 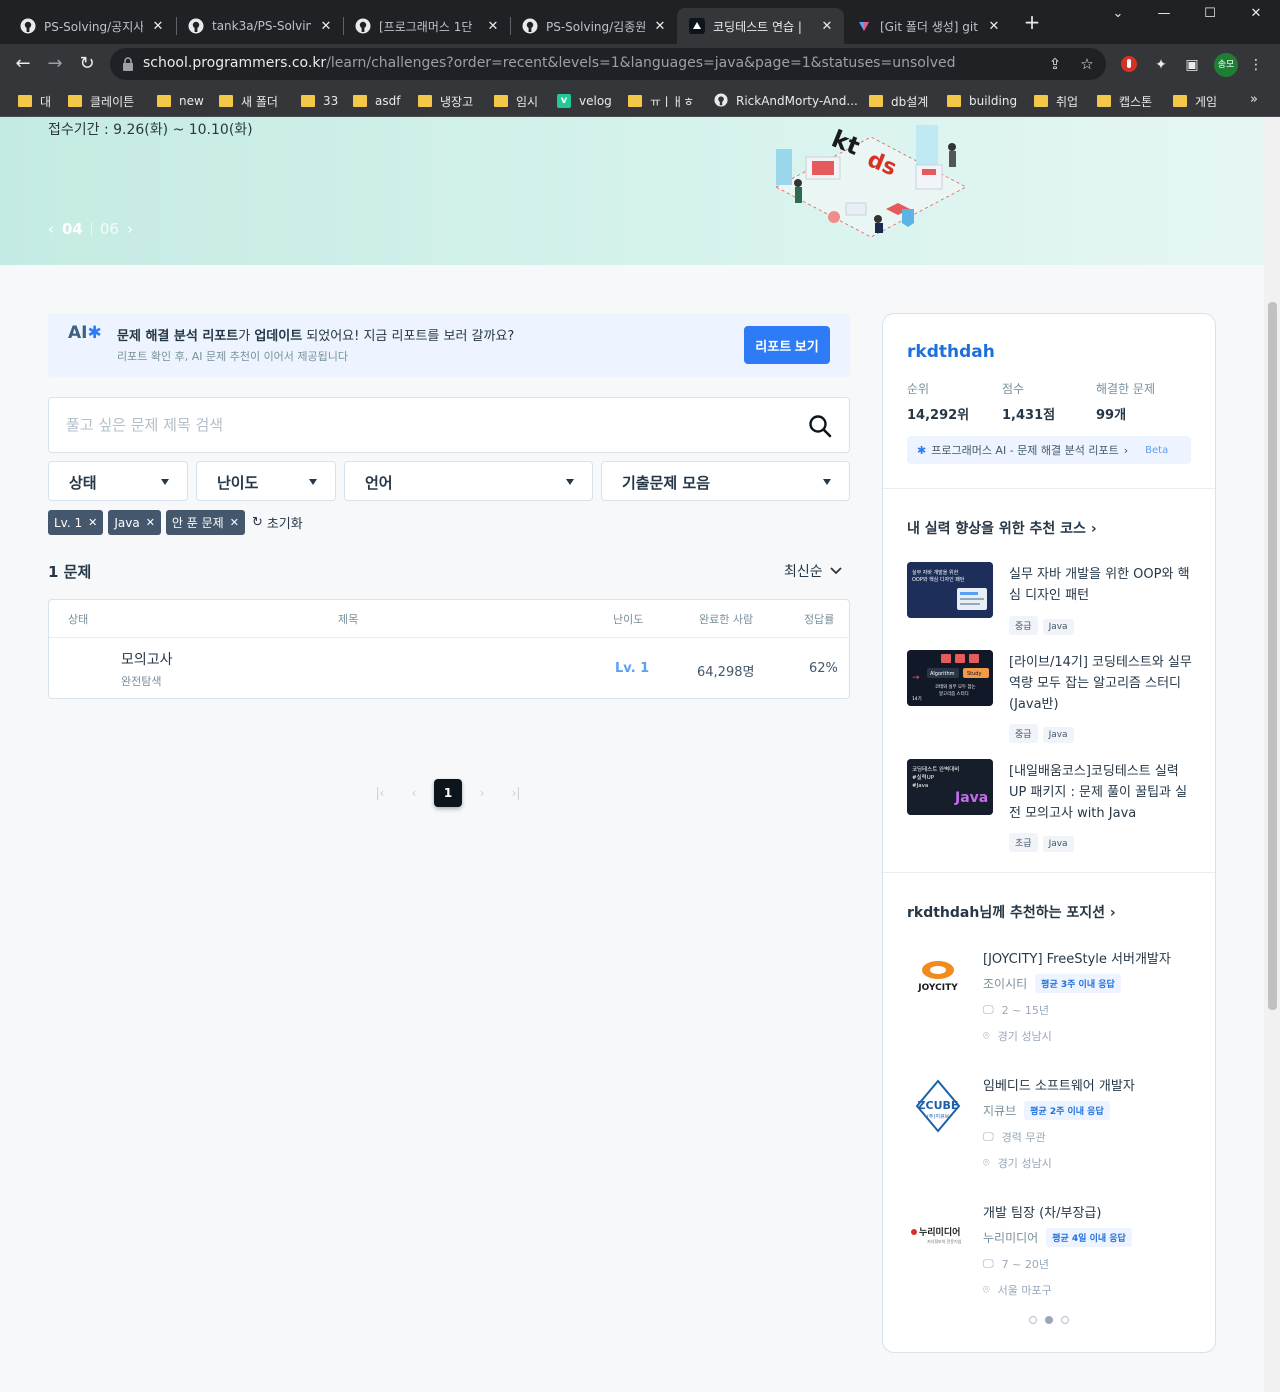 What do you see at coordinates (448, 793) in the screenshot?
I see `page-number: 1` at bounding box center [448, 793].